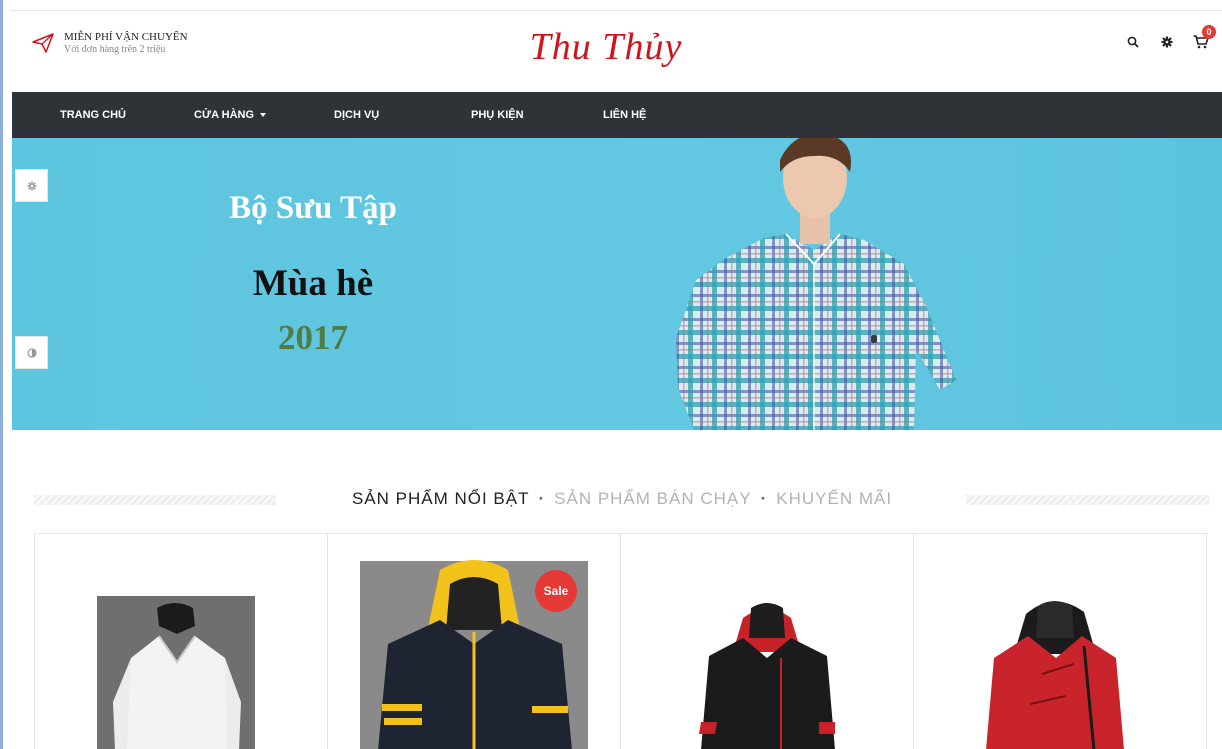  I want to click on product-image-white-sweater, so click(181, 641).